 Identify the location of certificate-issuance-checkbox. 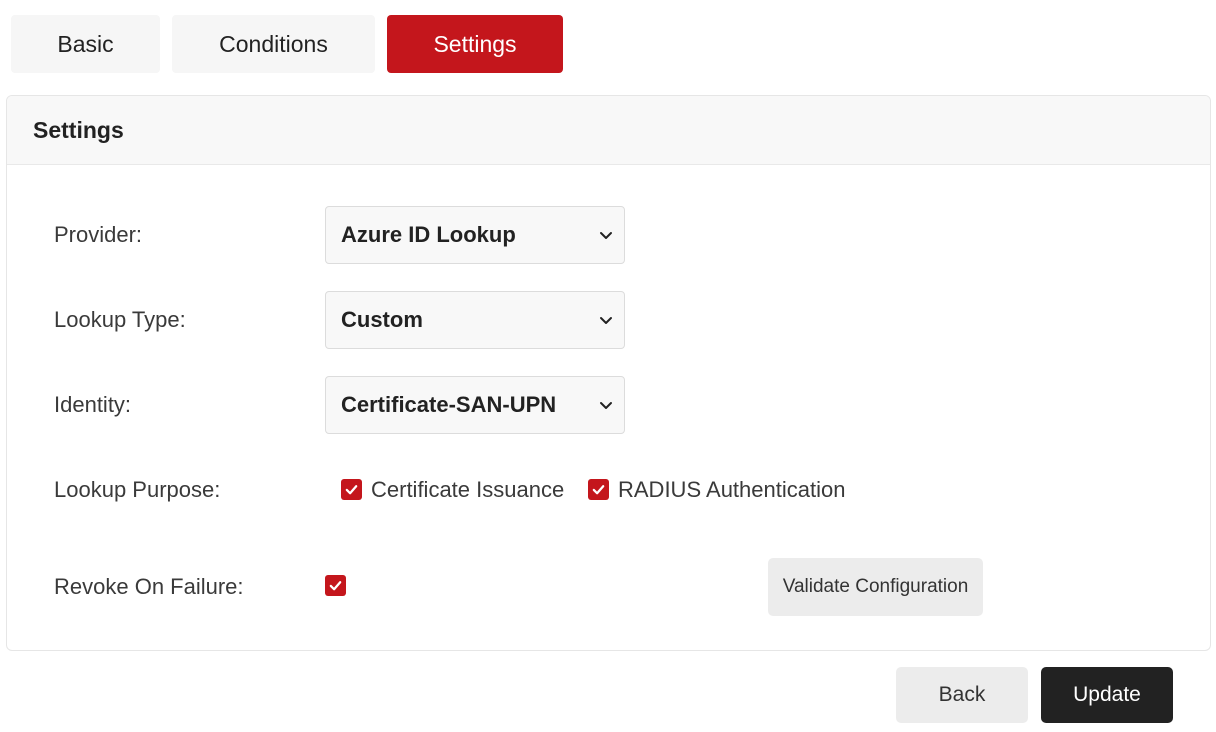
(351, 489).